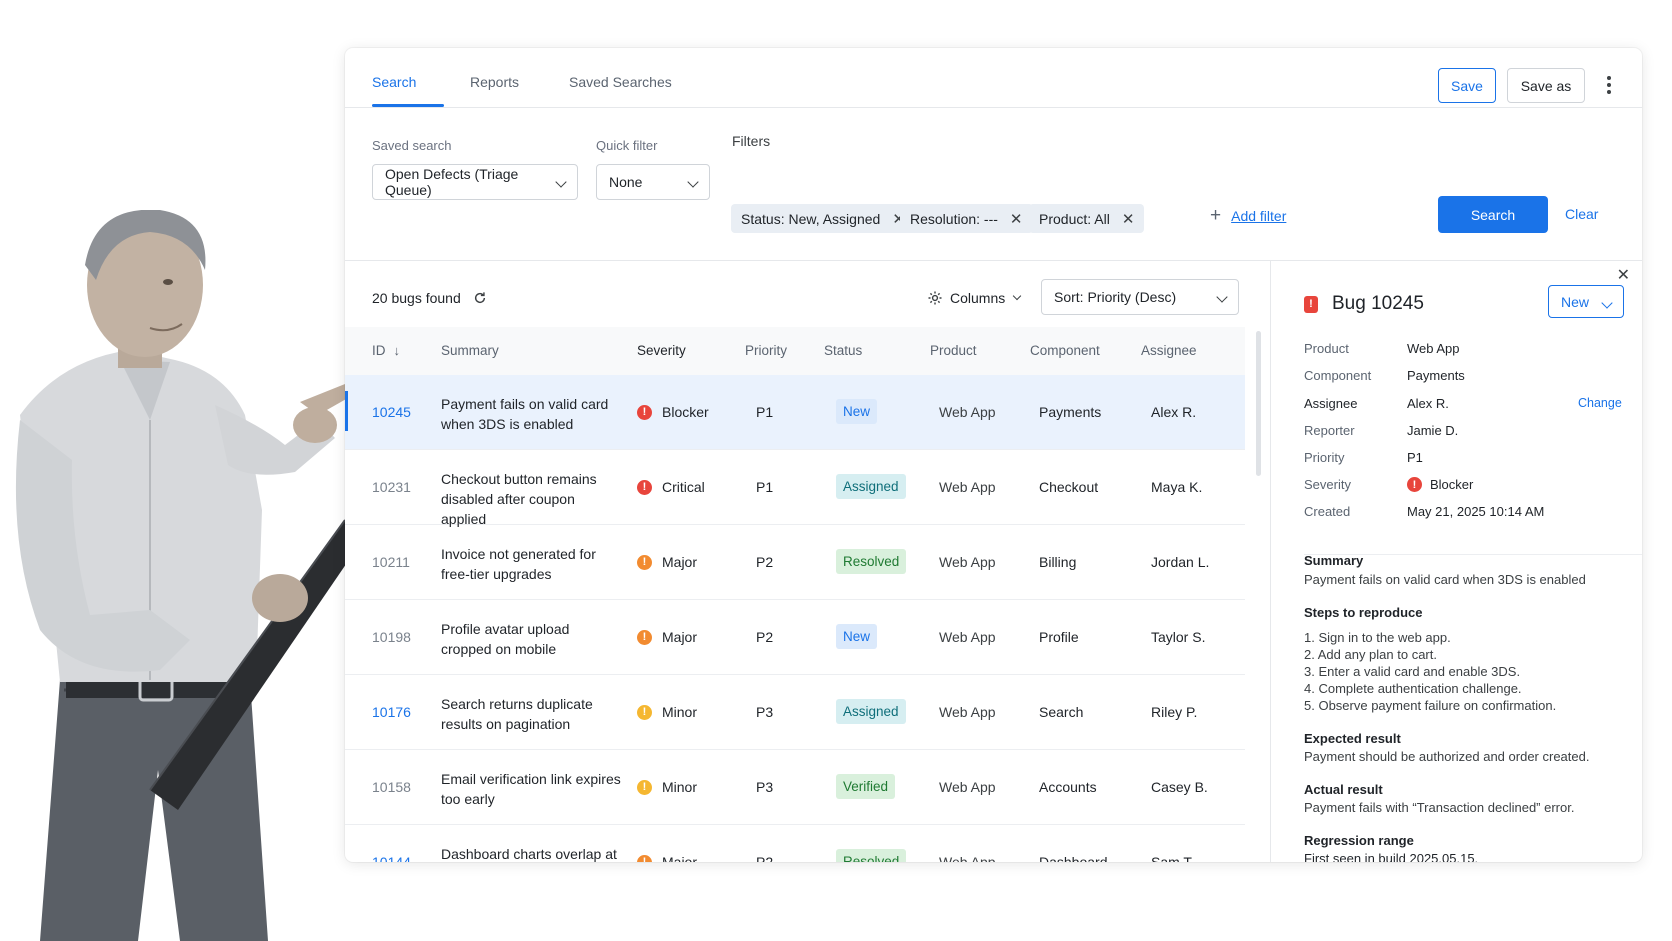 This screenshot has height=941, width=1672. Describe the element at coordinates (857, 636) in the screenshot. I see `status-badge: New` at that location.